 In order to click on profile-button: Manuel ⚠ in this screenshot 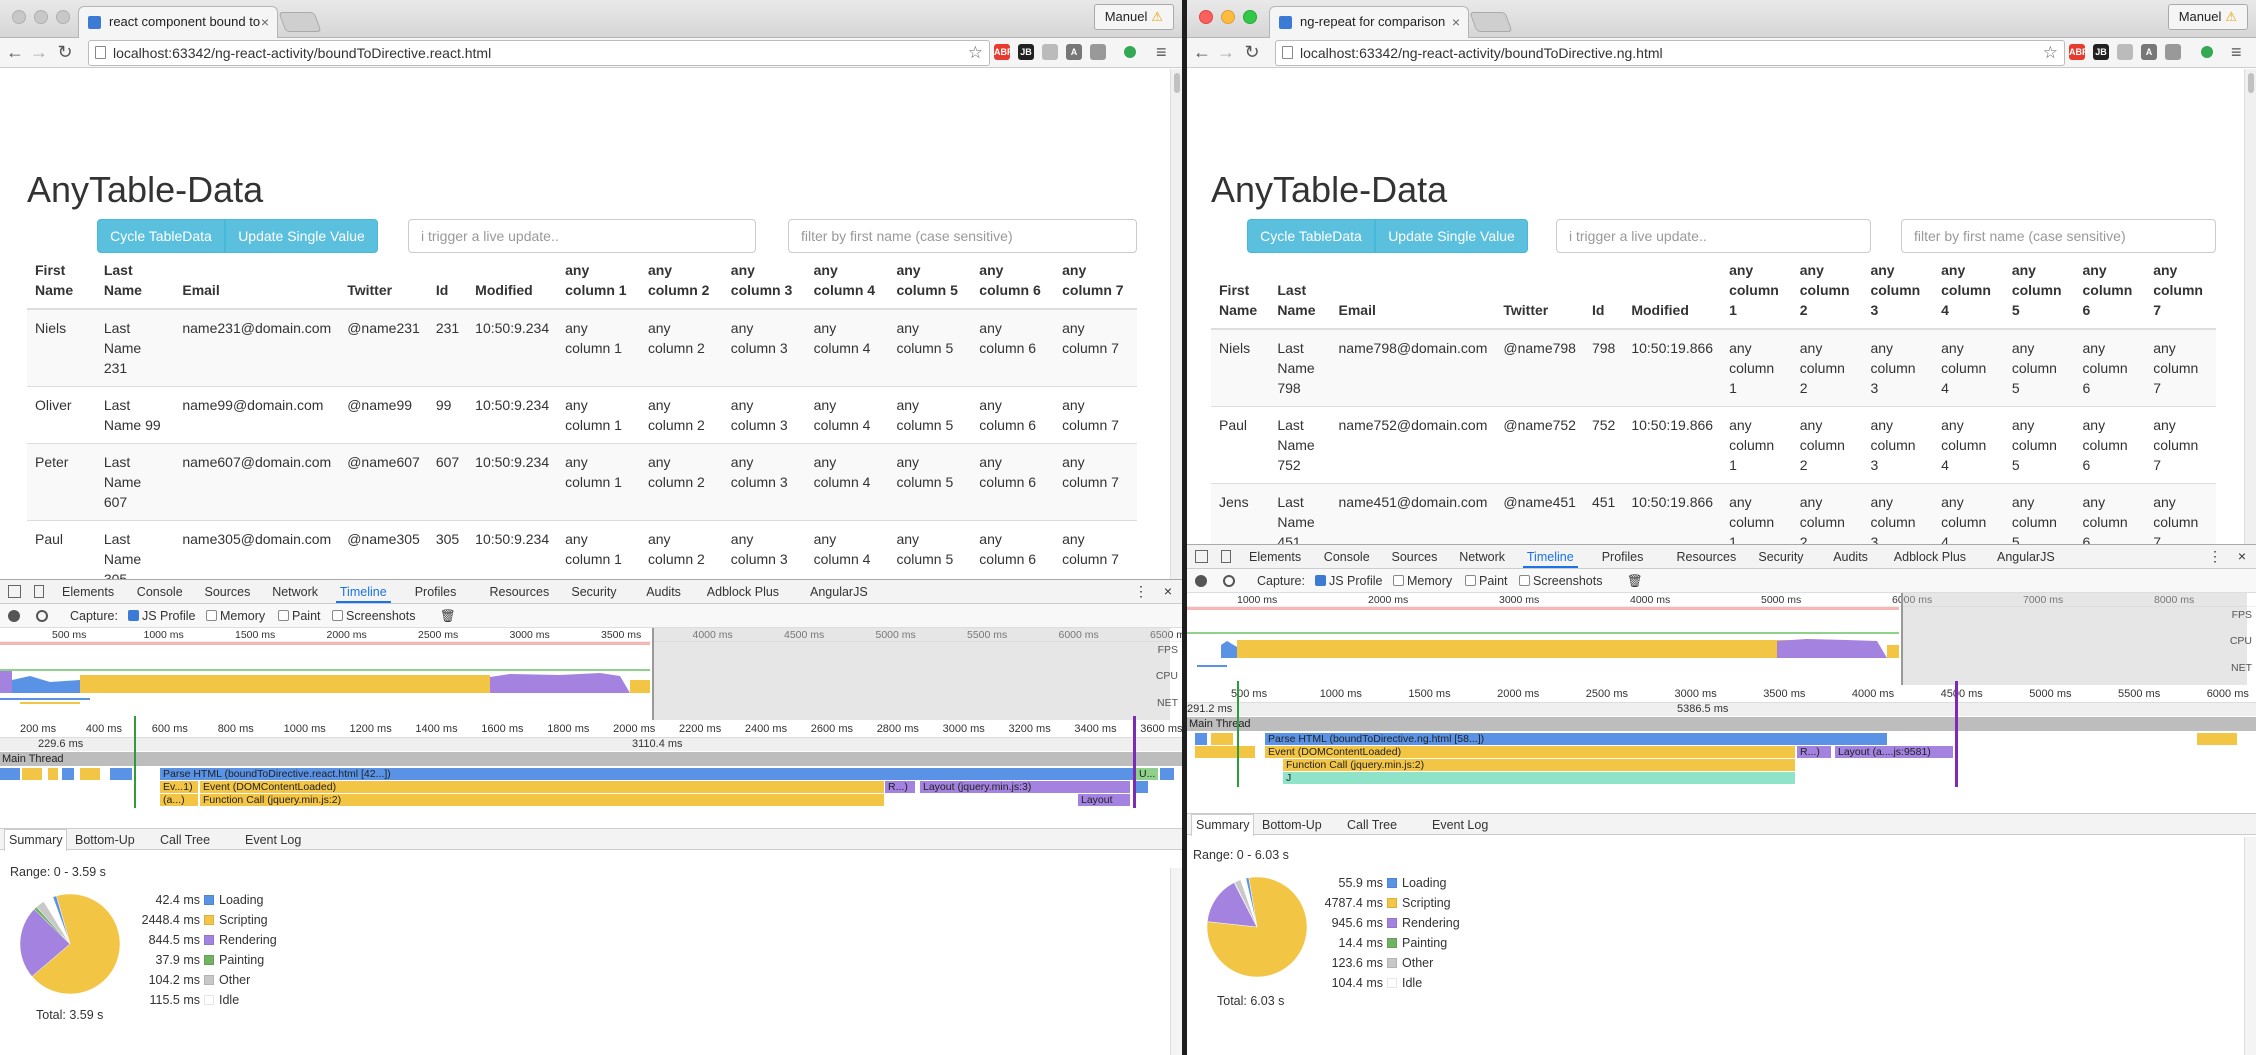, I will do `click(2207, 17)`.